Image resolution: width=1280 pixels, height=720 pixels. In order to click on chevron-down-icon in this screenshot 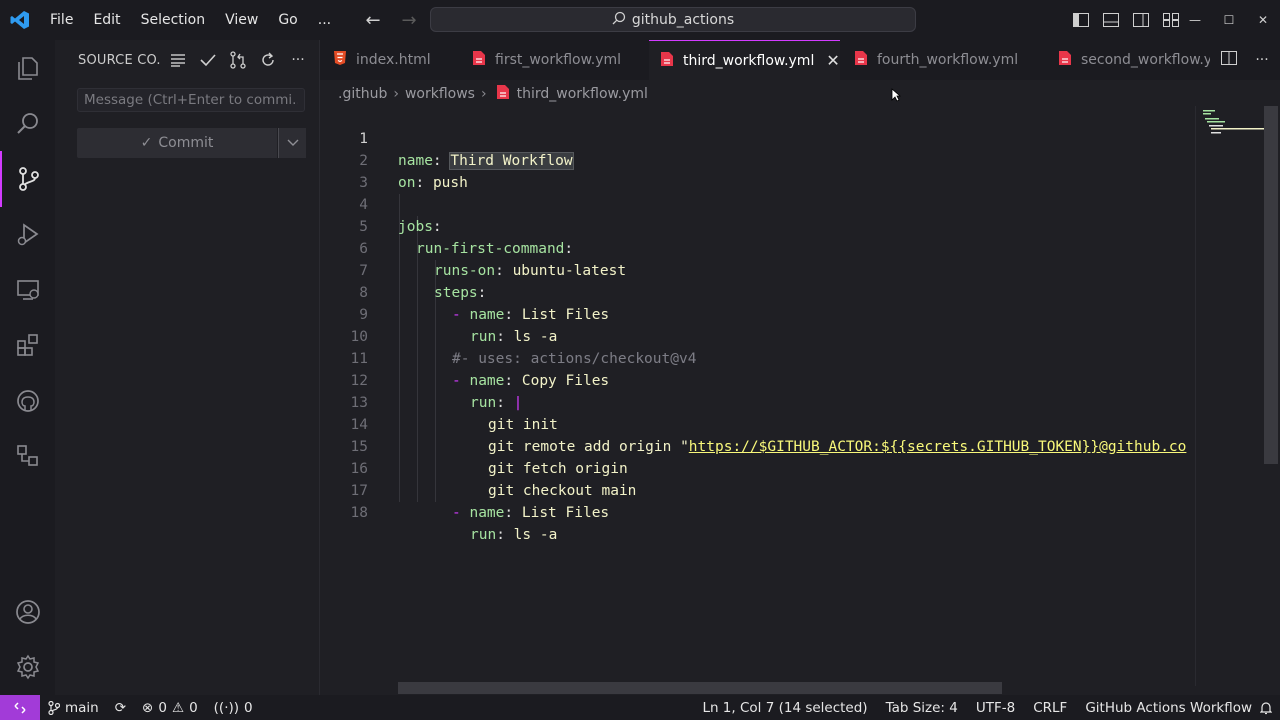, I will do `click(292, 142)`.